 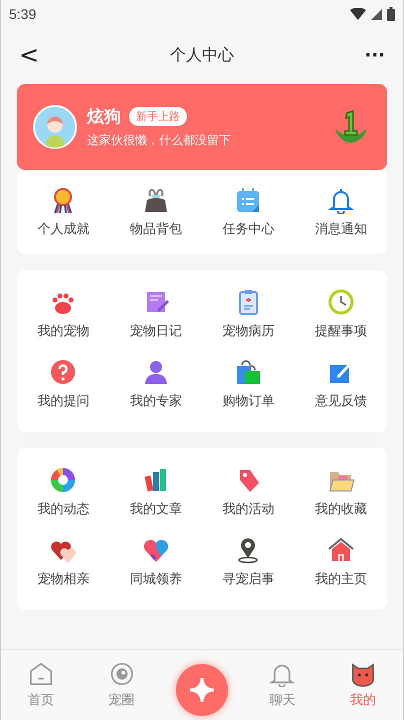 What do you see at coordinates (248, 492) in the screenshot?
I see `menu-item: 我的活动` at bounding box center [248, 492].